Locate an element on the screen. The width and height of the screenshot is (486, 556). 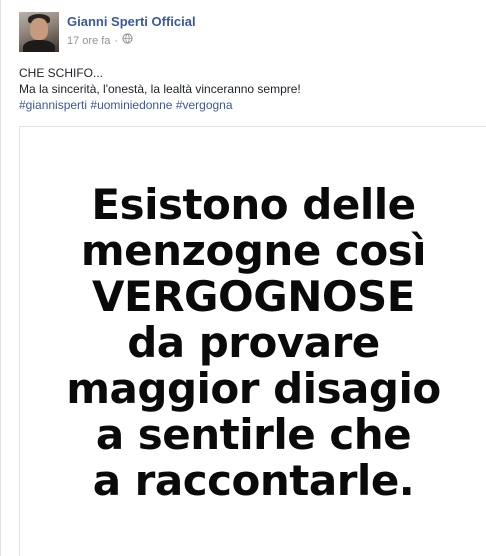
post-timestamp: 17 ore fa is located at coordinates (88, 41).